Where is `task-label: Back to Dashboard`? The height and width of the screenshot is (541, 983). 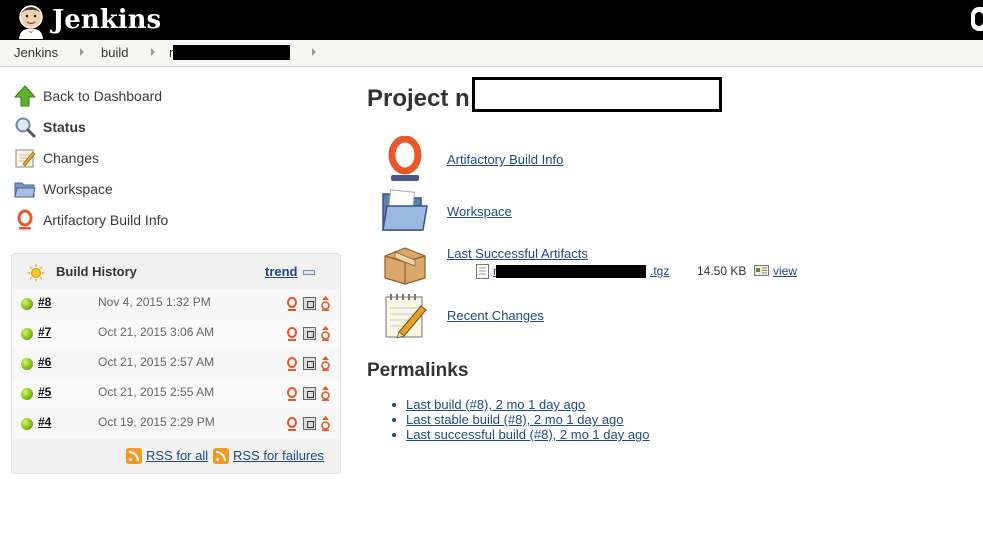 task-label: Back to Dashboard is located at coordinates (103, 96).